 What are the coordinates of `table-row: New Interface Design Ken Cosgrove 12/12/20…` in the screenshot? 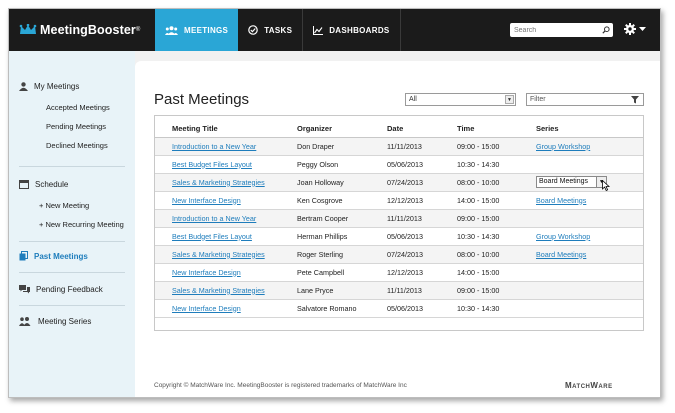 It's located at (399, 200).